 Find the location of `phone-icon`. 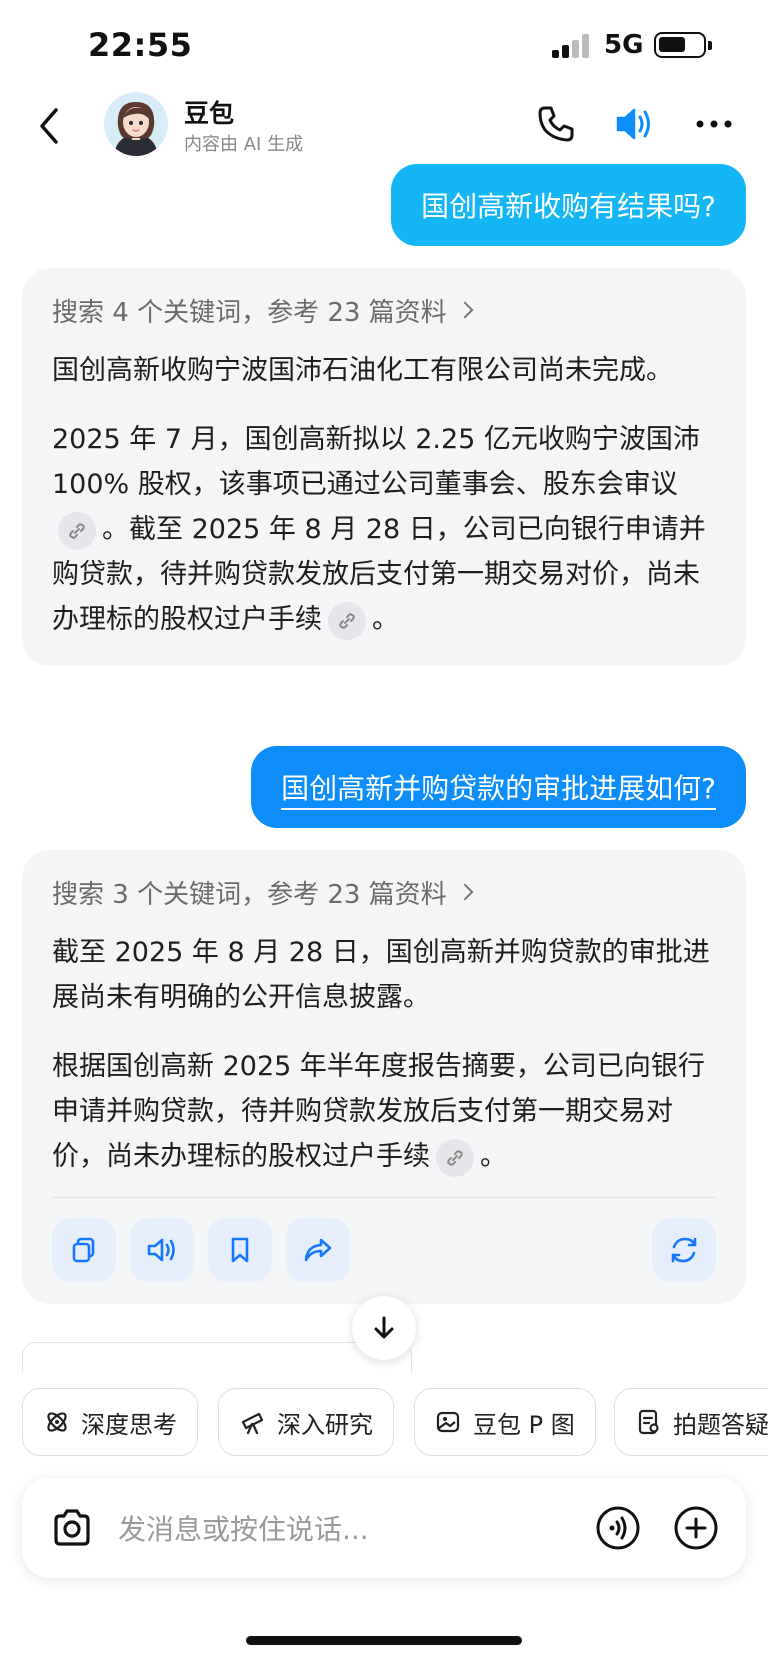

phone-icon is located at coordinates (556, 124).